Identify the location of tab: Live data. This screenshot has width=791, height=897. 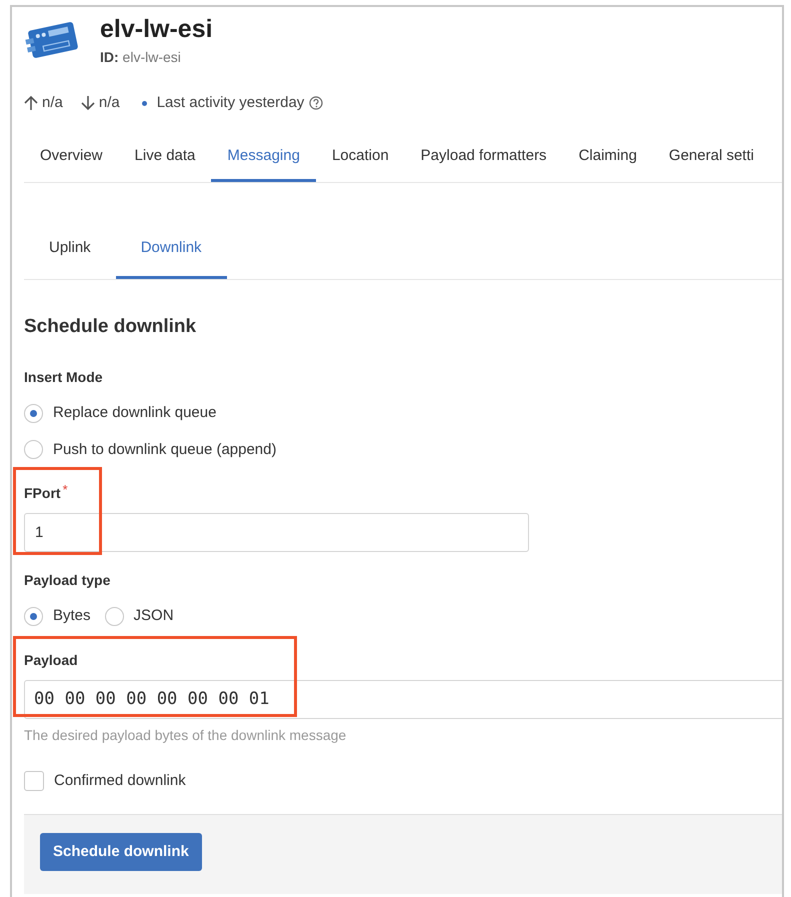
(165, 156).